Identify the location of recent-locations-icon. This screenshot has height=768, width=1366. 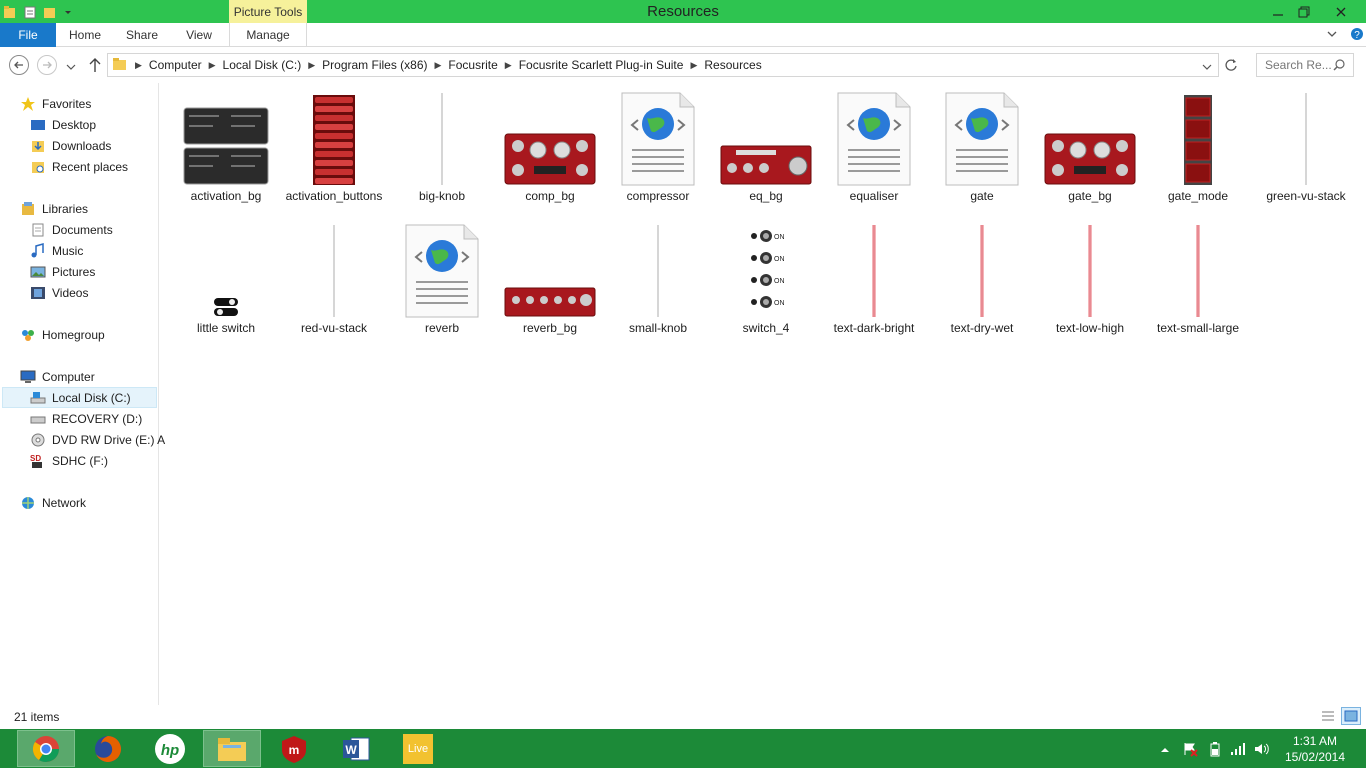
(71, 68).